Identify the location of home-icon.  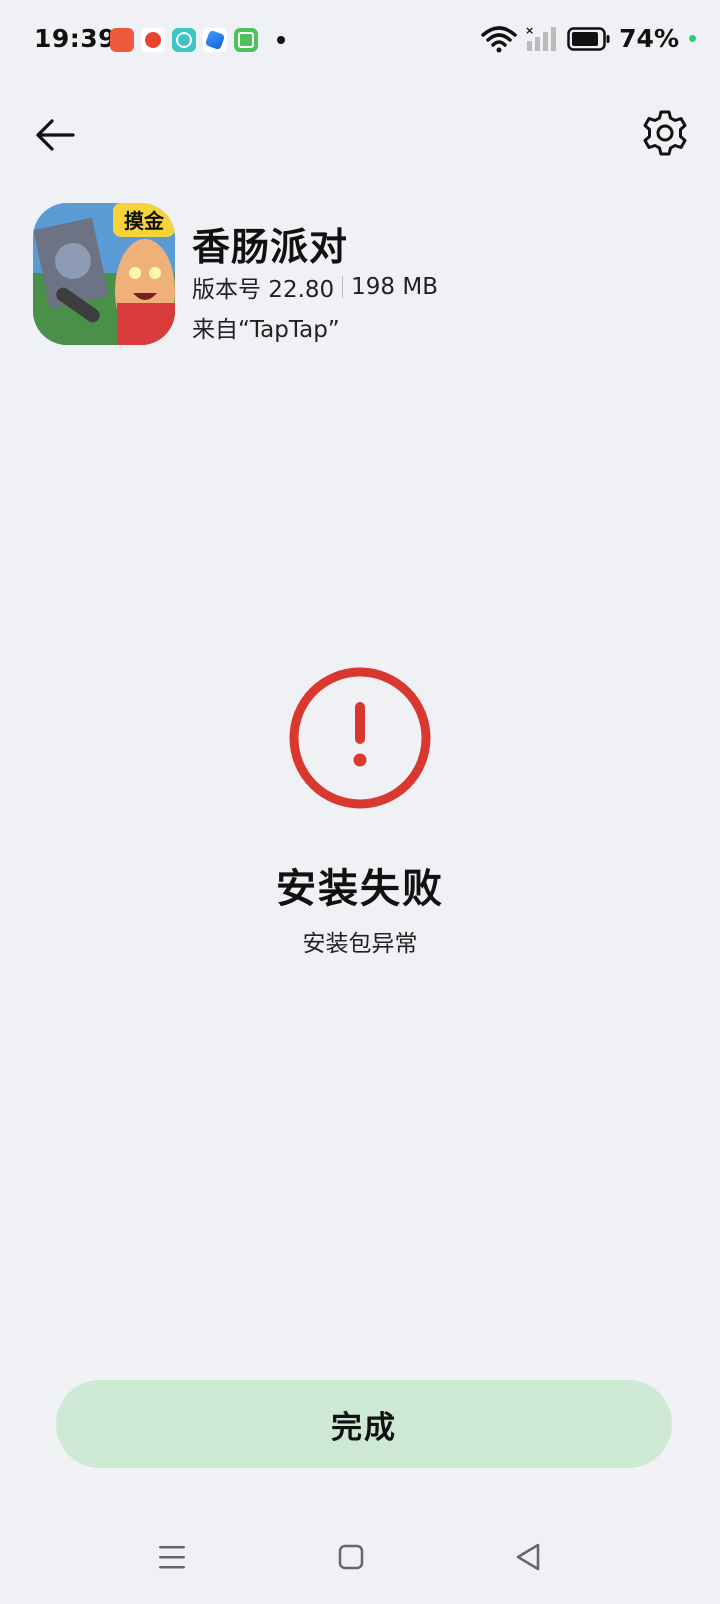
(351, 1557).